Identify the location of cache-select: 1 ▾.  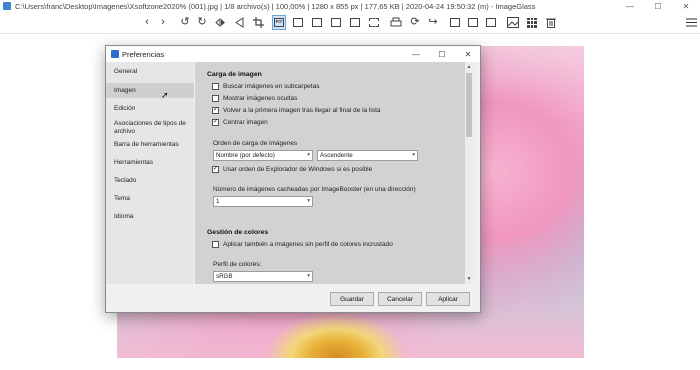
(263, 201).